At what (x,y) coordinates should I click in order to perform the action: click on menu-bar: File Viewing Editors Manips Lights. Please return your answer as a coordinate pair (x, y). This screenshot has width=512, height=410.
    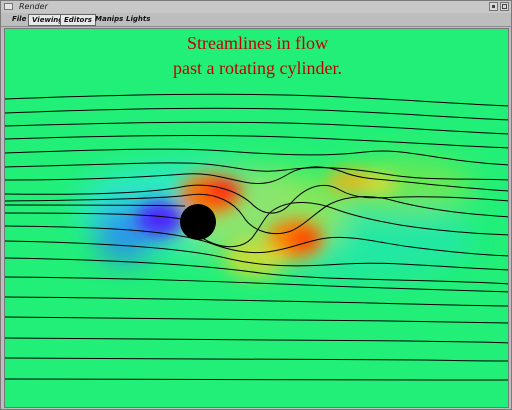
    Looking at the image, I should click on (256, 20).